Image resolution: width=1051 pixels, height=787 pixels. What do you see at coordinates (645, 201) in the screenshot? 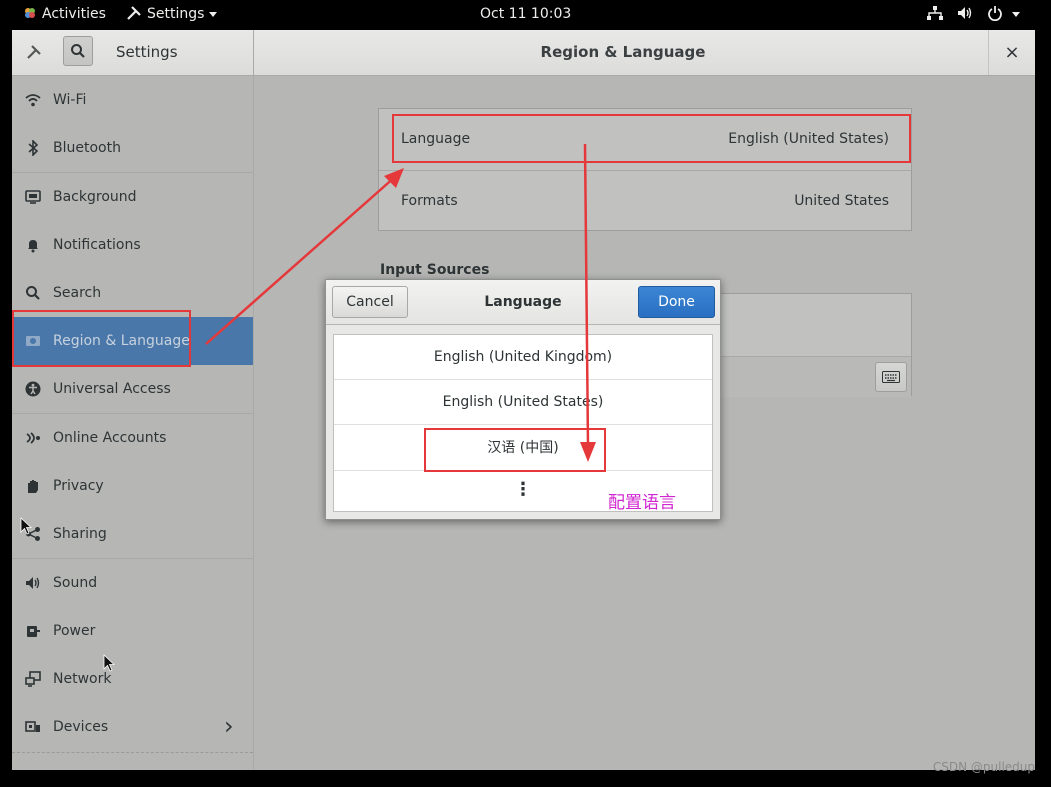
I see `formats-row: Formats United States` at bounding box center [645, 201].